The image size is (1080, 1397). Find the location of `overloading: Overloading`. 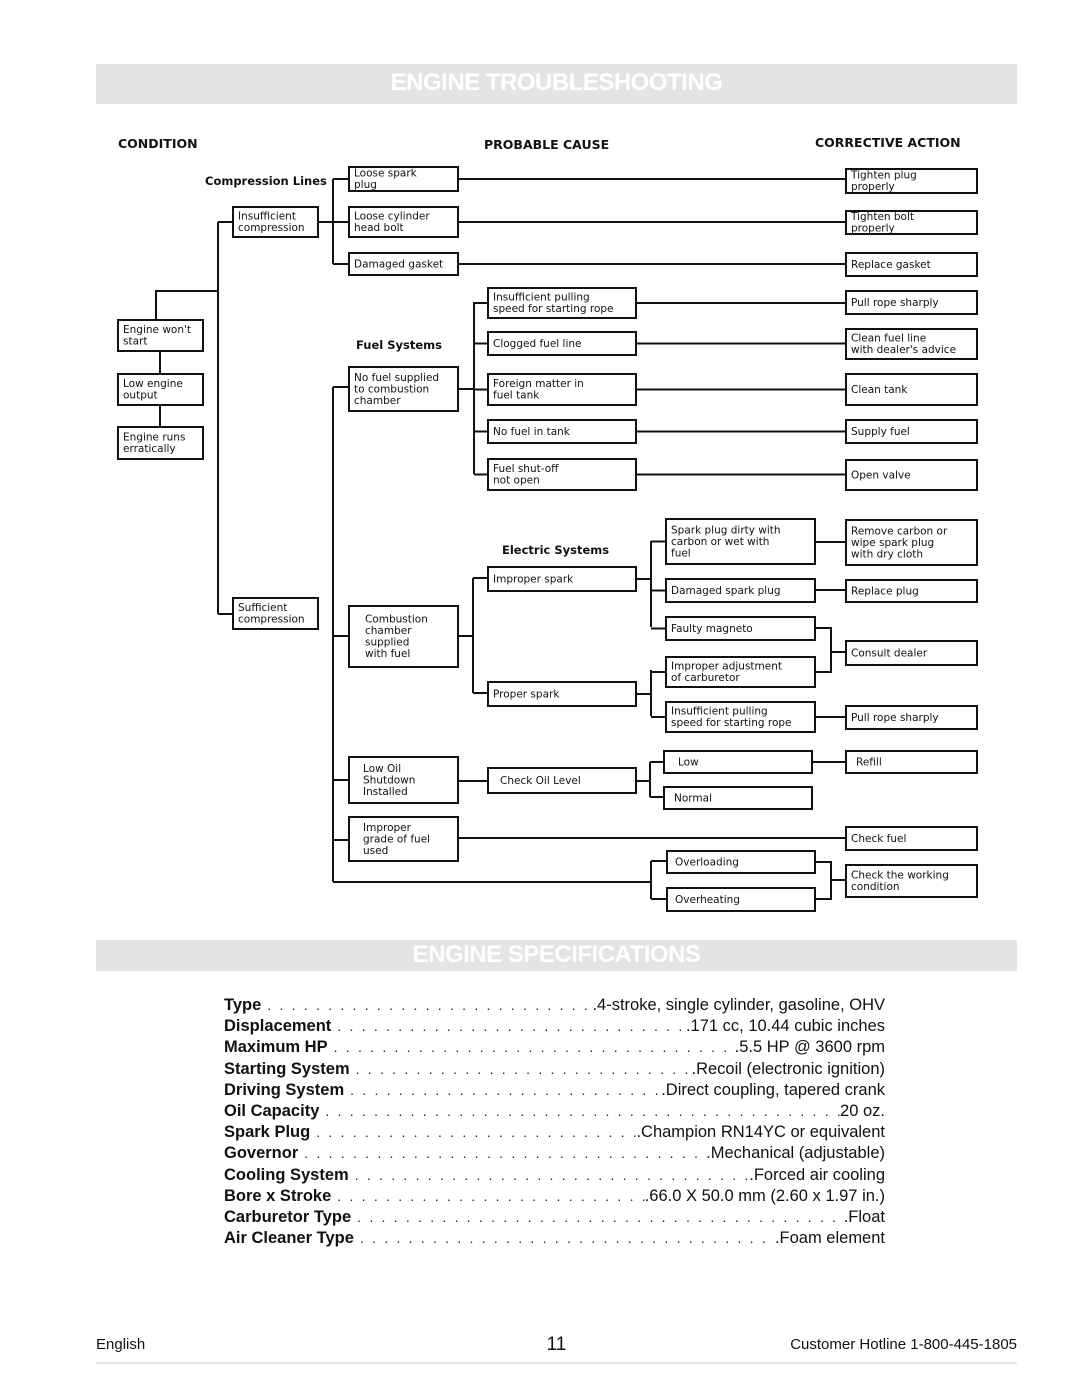

overloading: Overloading is located at coordinates (707, 862).